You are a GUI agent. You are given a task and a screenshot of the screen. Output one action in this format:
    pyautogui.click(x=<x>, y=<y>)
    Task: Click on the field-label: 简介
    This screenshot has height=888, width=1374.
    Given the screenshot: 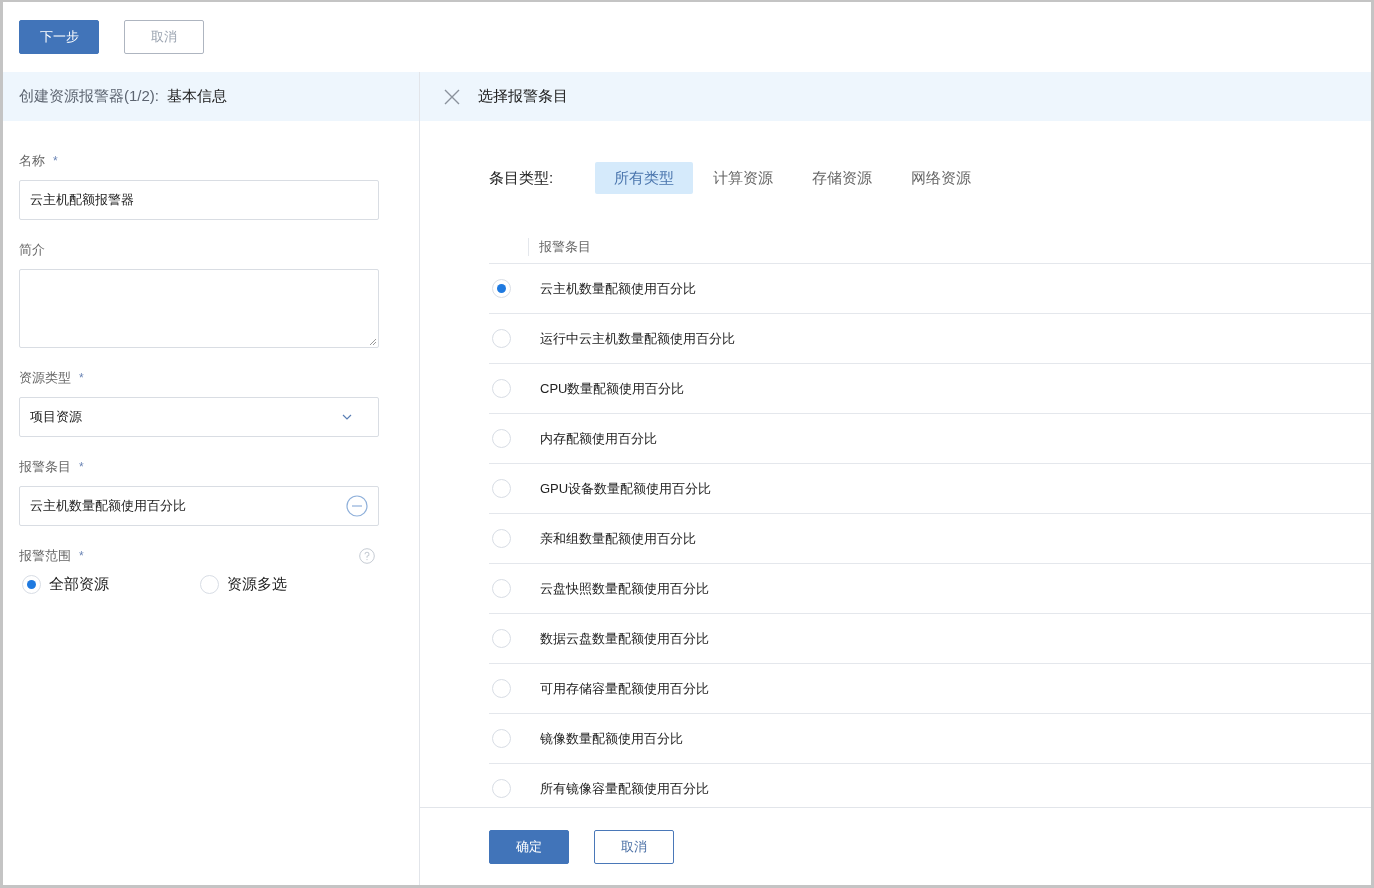 What is the action you would take?
    pyautogui.click(x=32, y=250)
    